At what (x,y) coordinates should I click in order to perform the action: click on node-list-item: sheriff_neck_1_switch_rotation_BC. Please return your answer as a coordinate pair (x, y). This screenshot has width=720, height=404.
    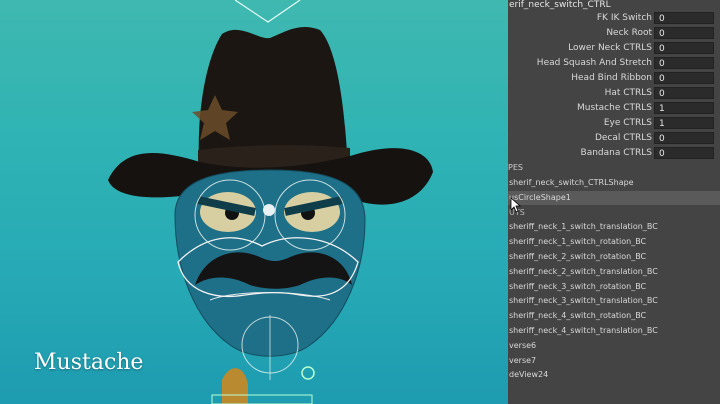
    Looking at the image, I should click on (614, 242).